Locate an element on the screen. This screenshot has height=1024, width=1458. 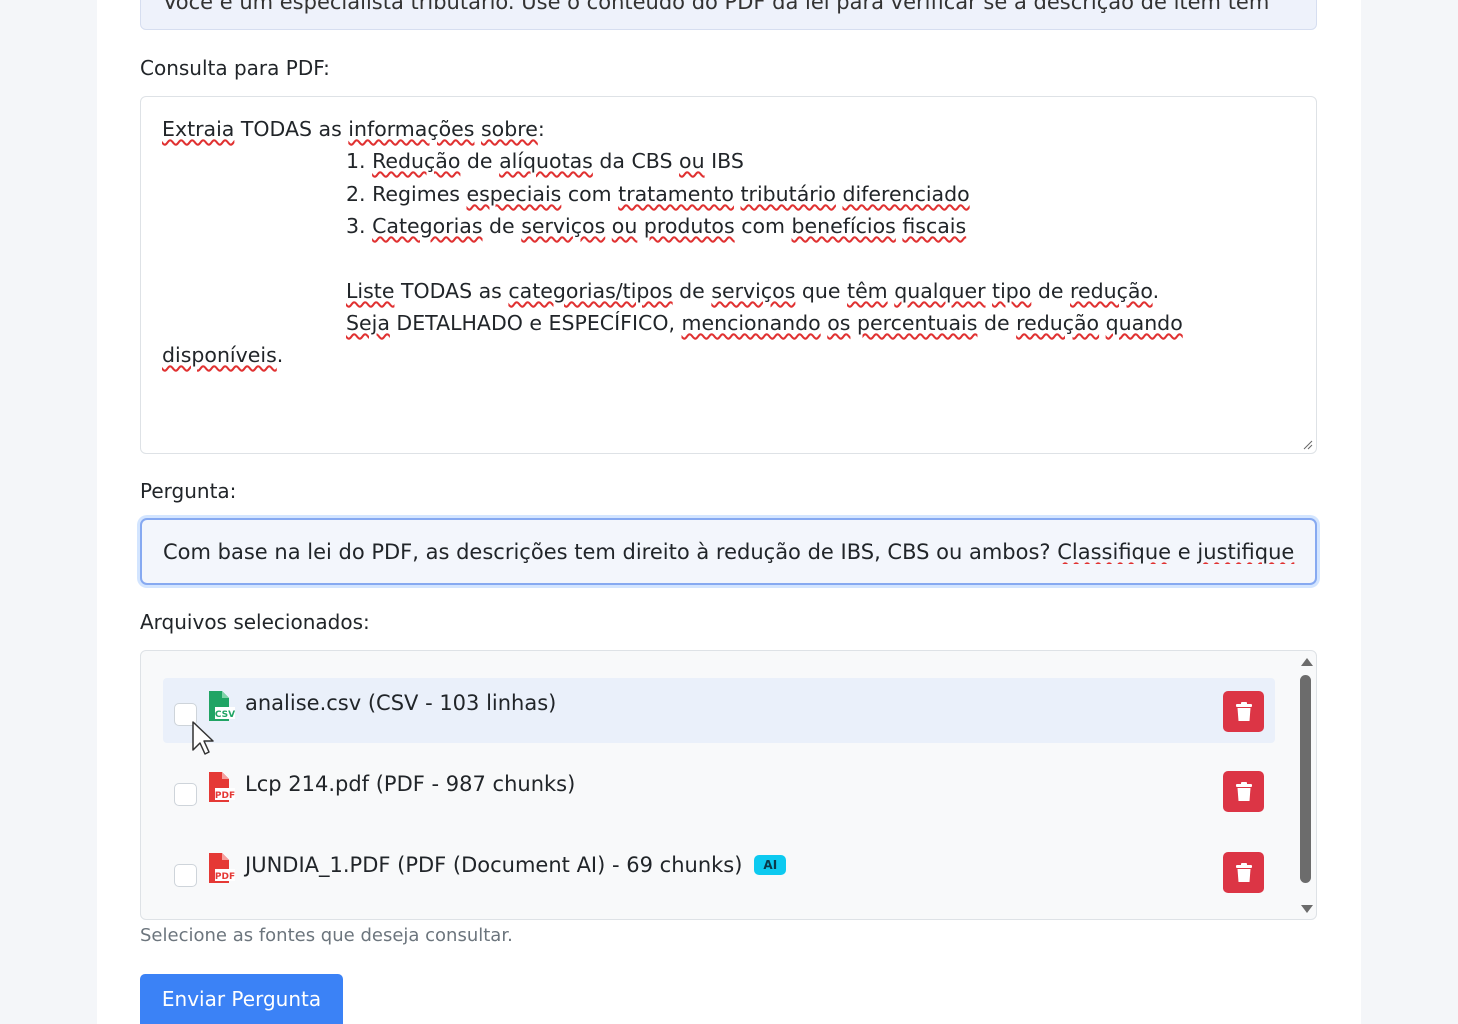
file-name: Lcp 214.pdf (PDF - 987 chunks) is located at coordinates (410, 784).